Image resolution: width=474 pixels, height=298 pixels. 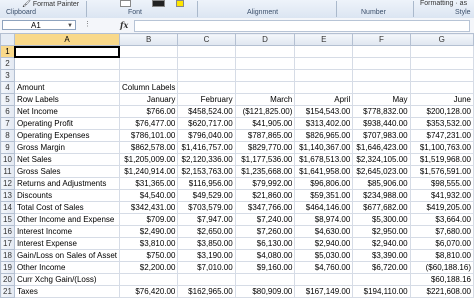 What do you see at coordinates (7, 135) in the screenshot?
I see `row-header: 8` at bounding box center [7, 135].